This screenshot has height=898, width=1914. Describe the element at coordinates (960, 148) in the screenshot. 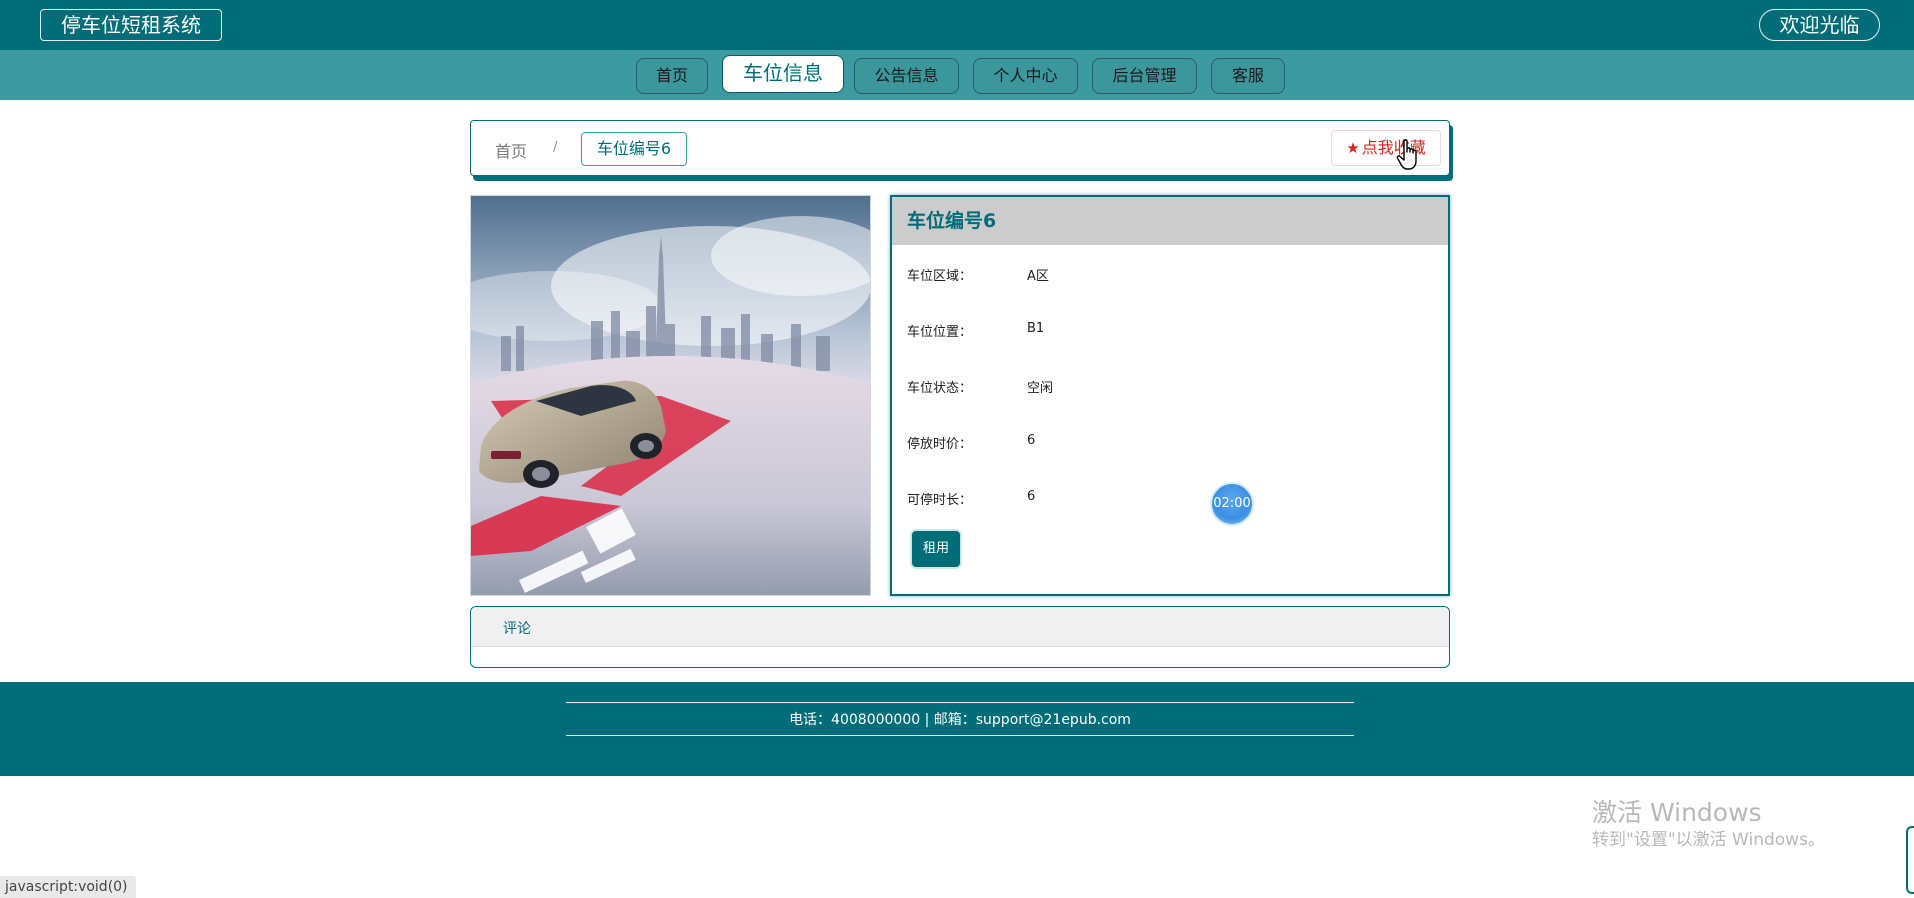

I see `breadcrumb: 首页 / 车位编号6 ★ 点我收藏` at that location.